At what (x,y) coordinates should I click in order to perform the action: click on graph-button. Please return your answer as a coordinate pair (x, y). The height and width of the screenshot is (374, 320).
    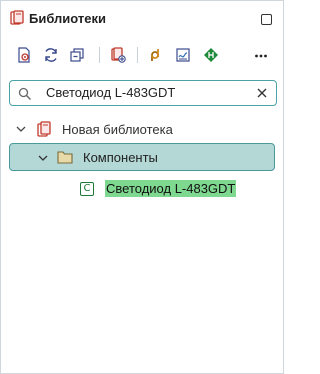
    Looking at the image, I should click on (183, 55).